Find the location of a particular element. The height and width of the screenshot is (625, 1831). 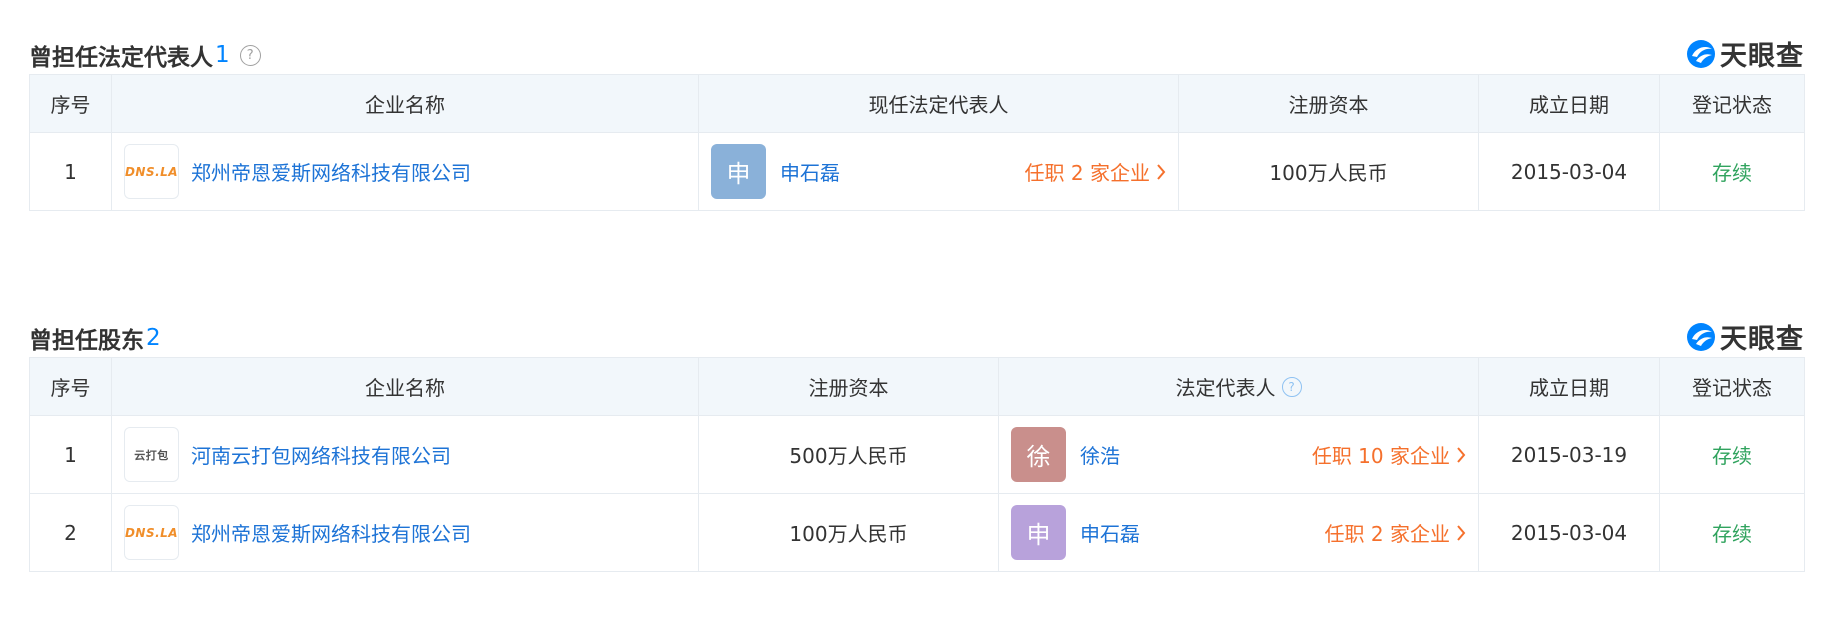

company-name-link: 河南云打包网络科技有限公司 is located at coordinates (321, 454).